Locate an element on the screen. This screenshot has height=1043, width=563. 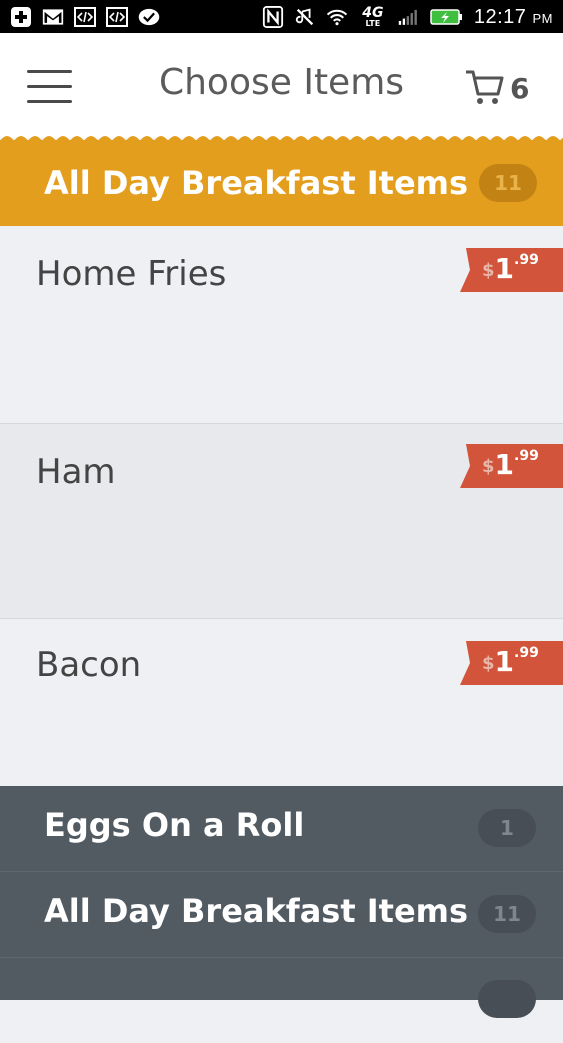
category-row: All Day Breakfast Items 11 is located at coordinates (281, 915).